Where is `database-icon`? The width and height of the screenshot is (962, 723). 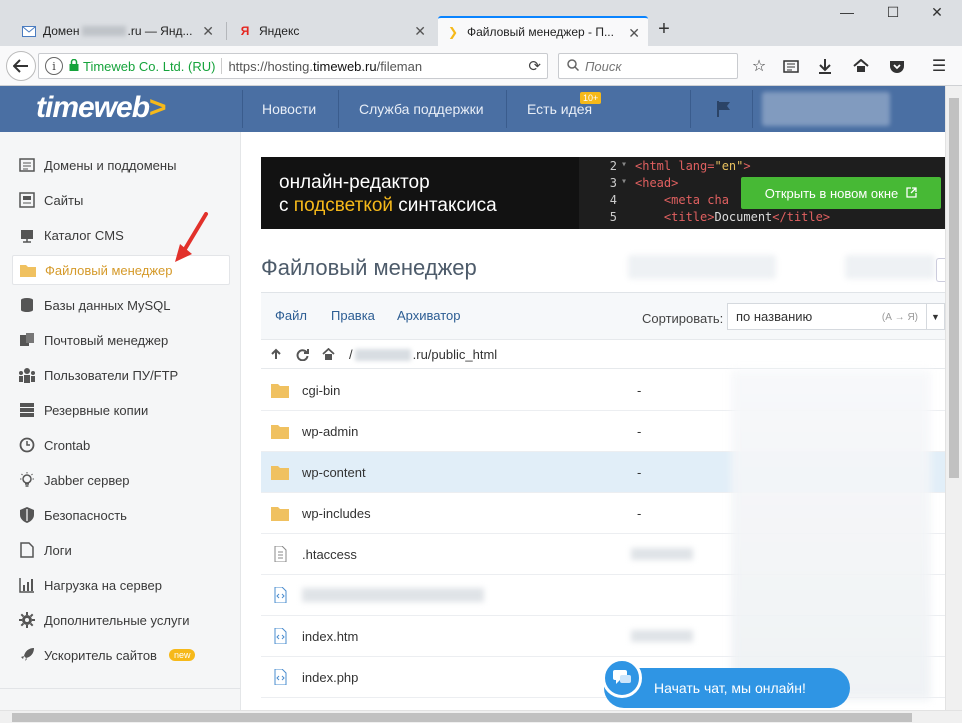
database-icon is located at coordinates (27, 305).